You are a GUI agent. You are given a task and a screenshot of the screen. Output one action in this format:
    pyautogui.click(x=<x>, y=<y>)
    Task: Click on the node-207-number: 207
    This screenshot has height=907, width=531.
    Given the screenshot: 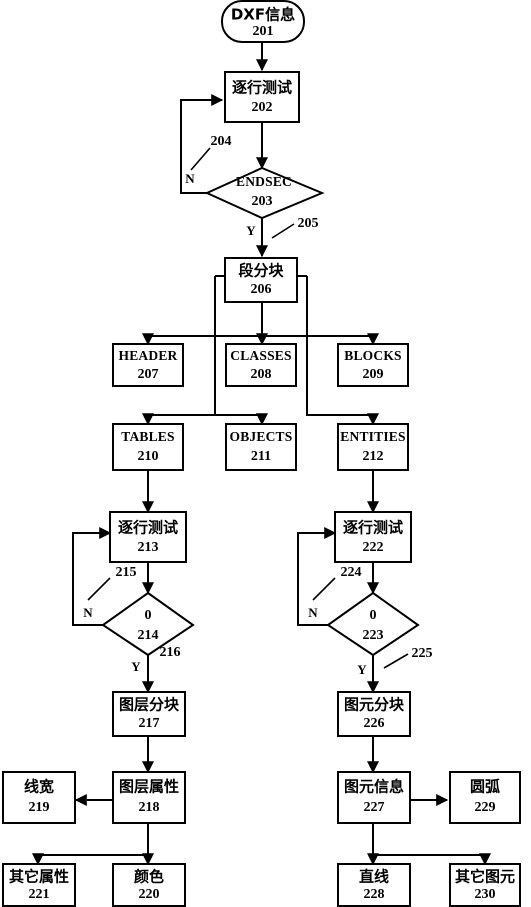 What is the action you would take?
    pyautogui.click(x=148, y=374)
    